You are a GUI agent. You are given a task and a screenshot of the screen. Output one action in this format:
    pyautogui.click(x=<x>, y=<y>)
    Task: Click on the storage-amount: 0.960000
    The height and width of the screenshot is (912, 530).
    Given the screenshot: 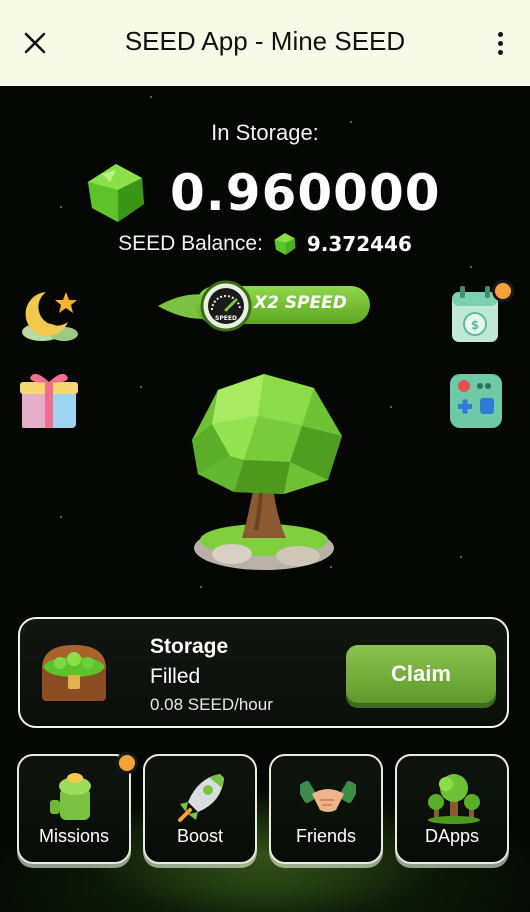 What is the action you would take?
    pyautogui.click(x=262, y=193)
    